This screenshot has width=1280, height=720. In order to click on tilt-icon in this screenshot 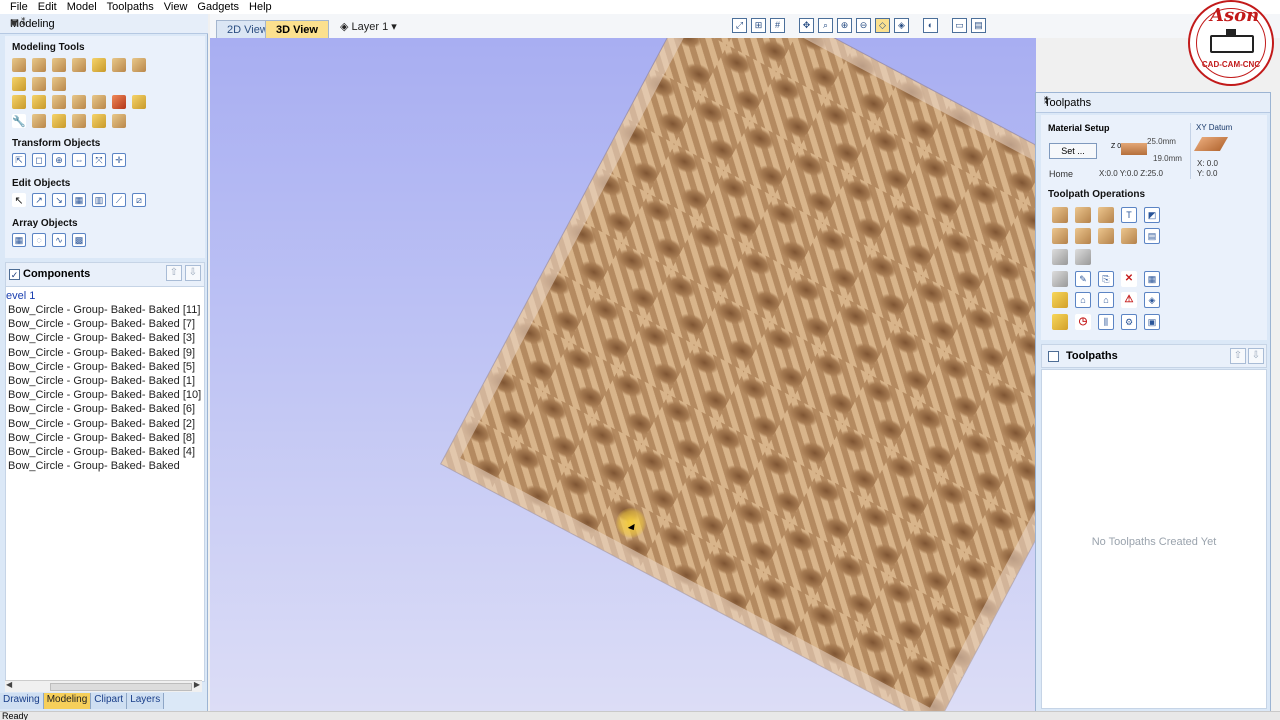, I will do `click(59, 102)`.